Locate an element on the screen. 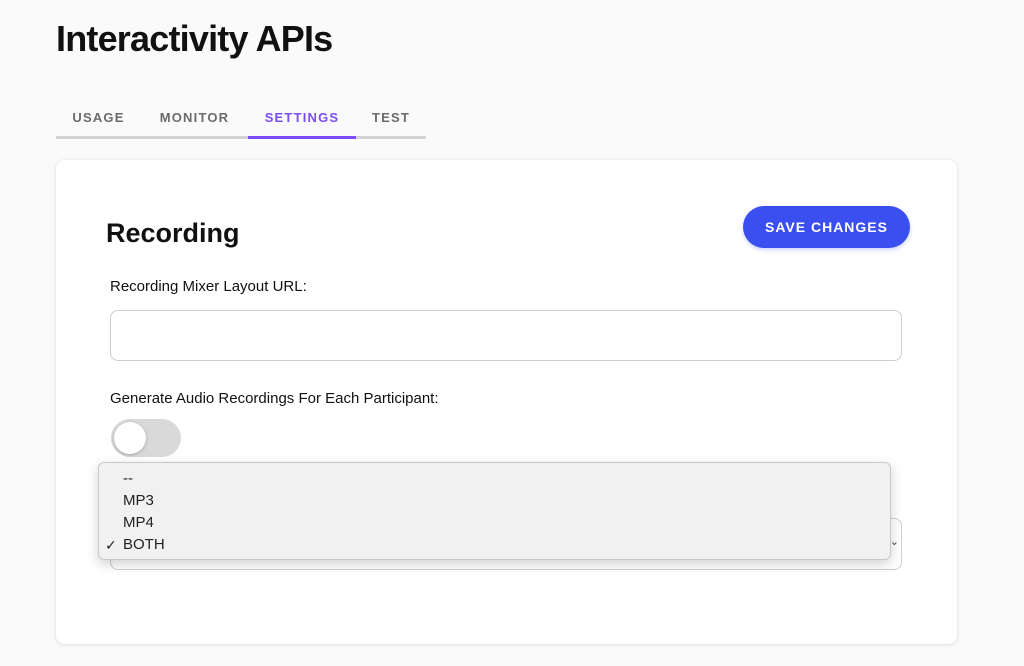 The image size is (1024, 666). mixer-url-label: Recording Mixer Layout URL: is located at coordinates (208, 286).